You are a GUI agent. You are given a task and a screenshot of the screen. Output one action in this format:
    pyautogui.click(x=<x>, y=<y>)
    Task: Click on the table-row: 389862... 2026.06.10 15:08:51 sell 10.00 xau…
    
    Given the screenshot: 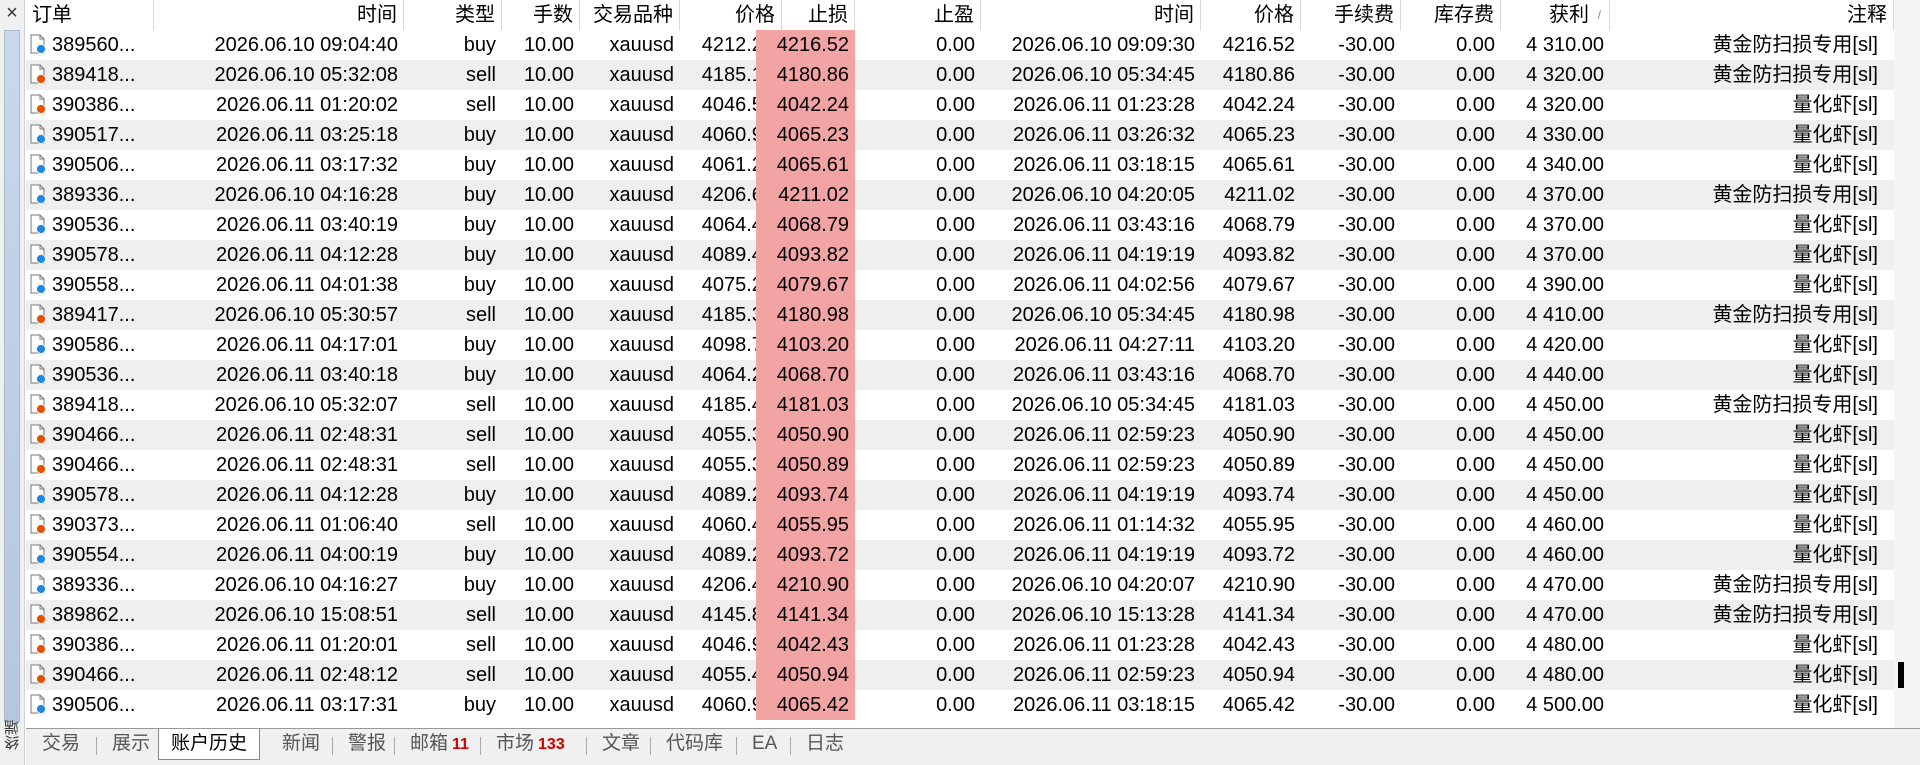 What is the action you would take?
    pyautogui.click(x=960, y=615)
    